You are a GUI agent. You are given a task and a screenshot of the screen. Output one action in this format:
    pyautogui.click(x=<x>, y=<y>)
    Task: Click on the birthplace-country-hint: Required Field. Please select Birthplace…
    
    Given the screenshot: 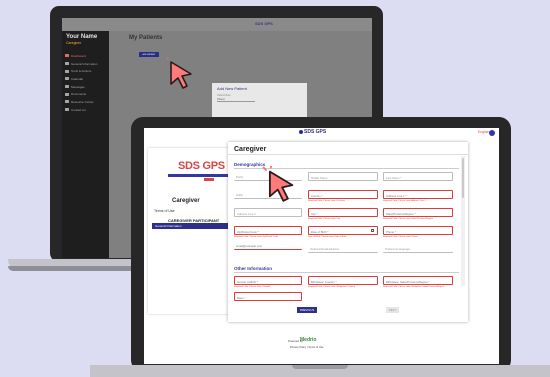 What is the action you would take?
    pyautogui.click(x=332, y=287)
    